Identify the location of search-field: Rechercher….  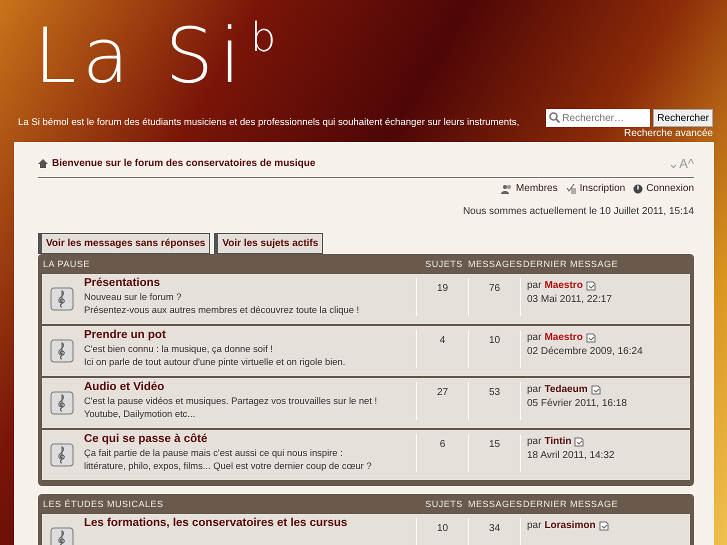
(598, 118).